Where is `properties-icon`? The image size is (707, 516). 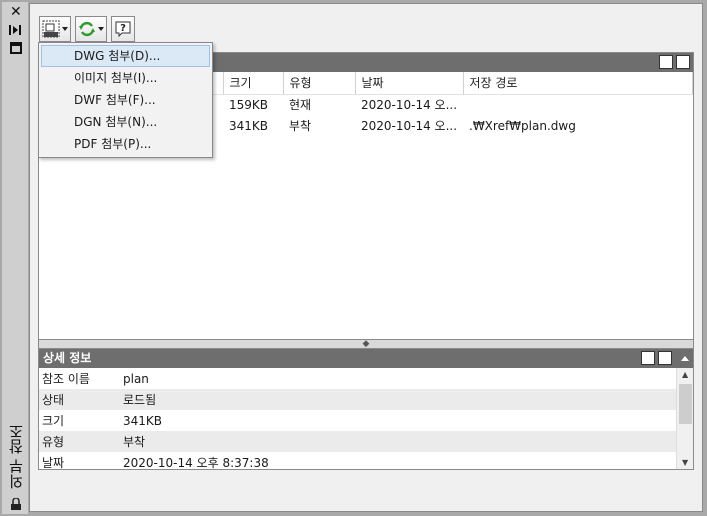
properties-icon is located at coordinates (16, 48).